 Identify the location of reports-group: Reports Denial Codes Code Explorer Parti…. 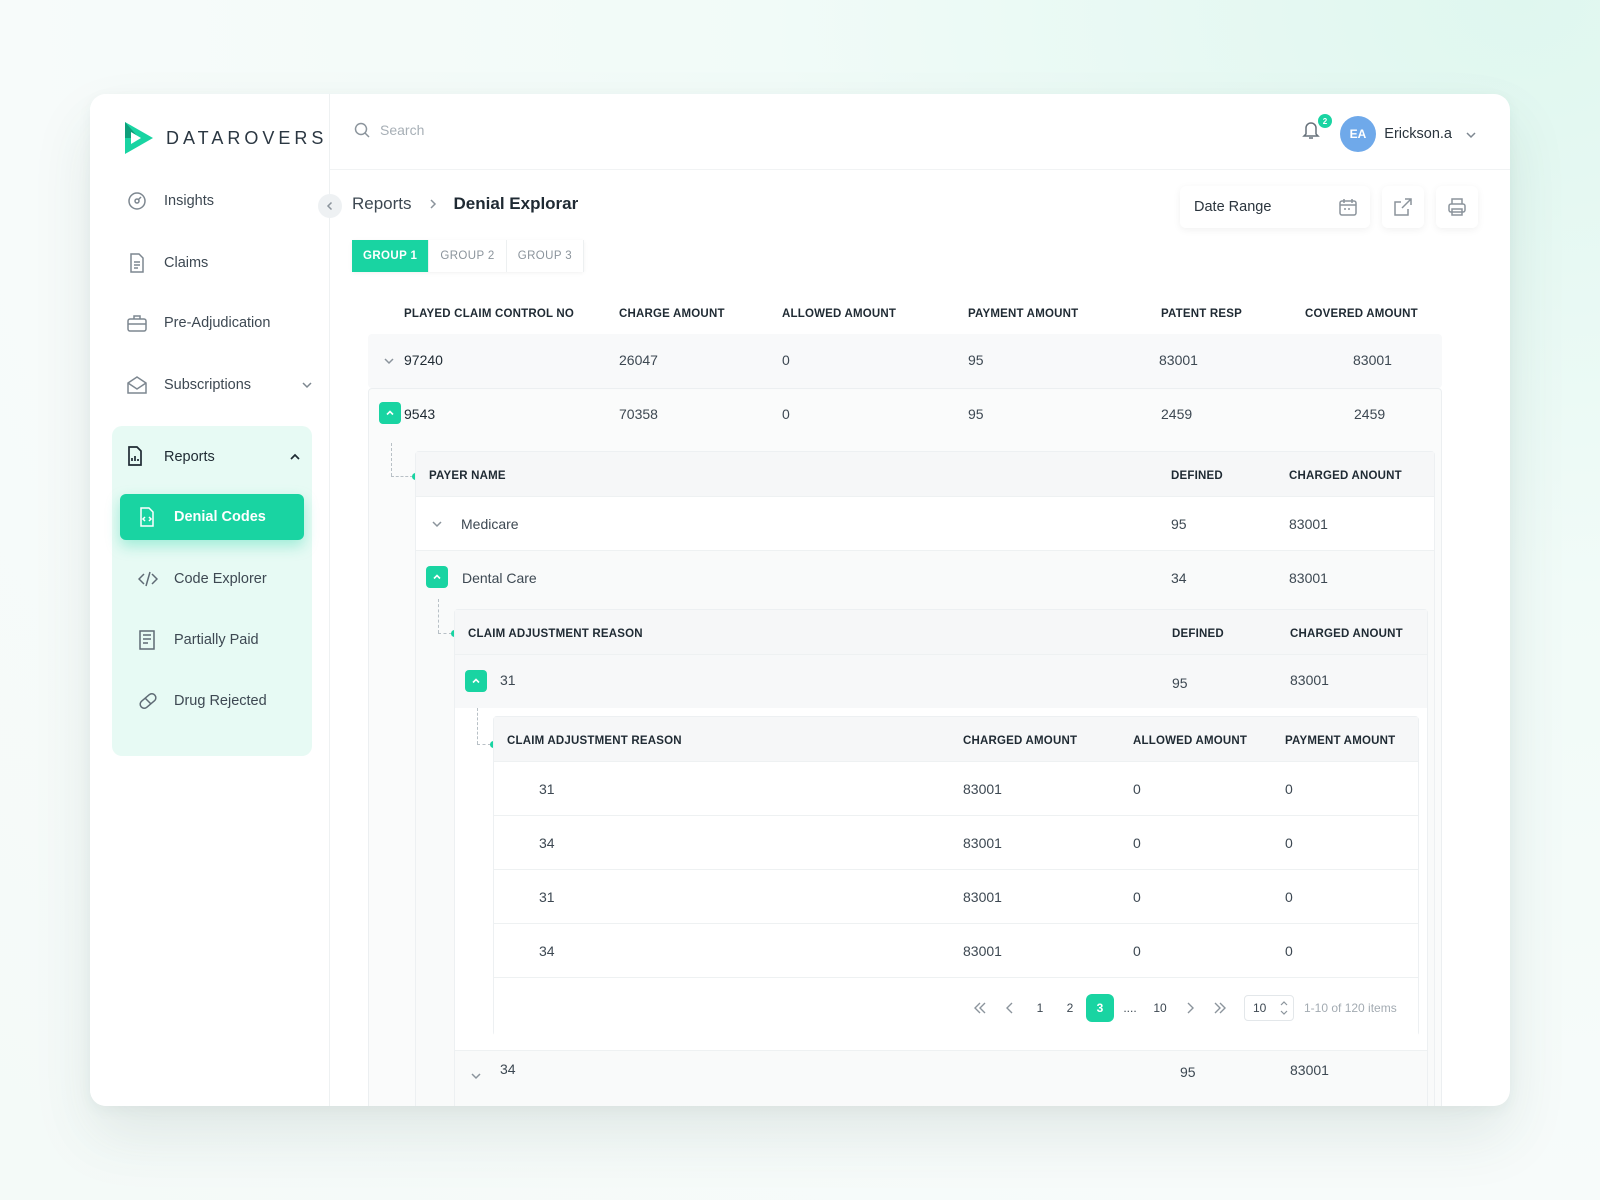
(212, 591).